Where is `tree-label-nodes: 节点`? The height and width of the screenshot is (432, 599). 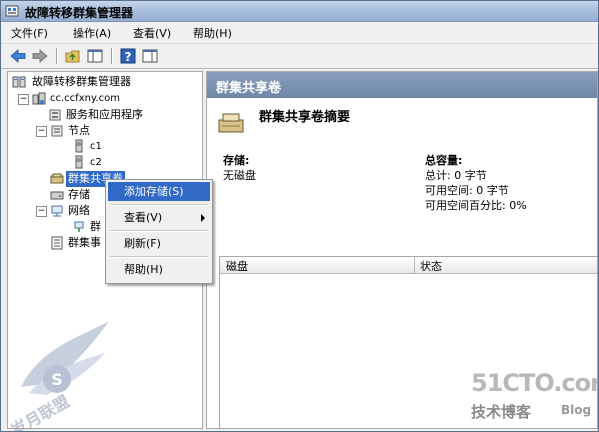
tree-label-nodes: 节点 is located at coordinates (79, 130).